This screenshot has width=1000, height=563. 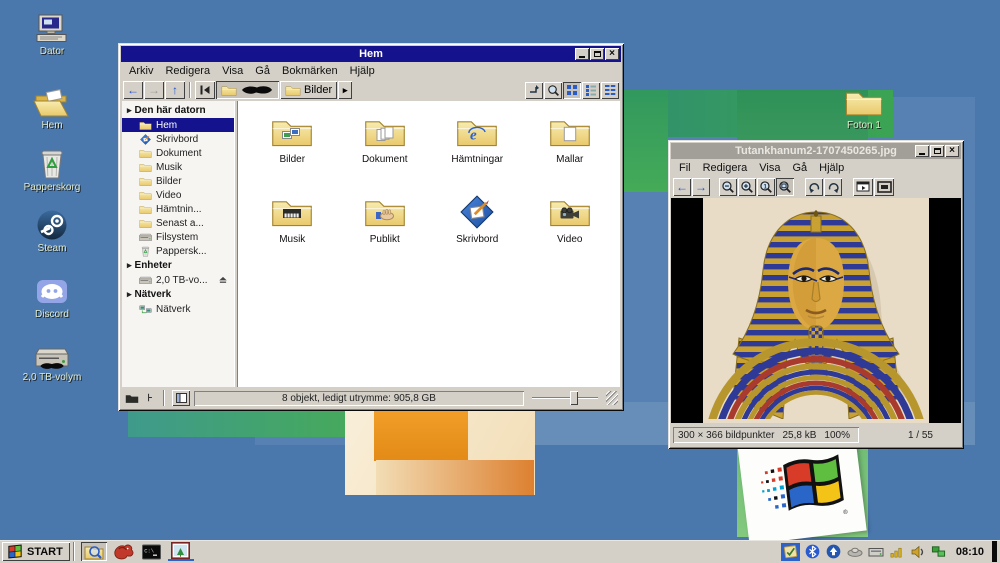 I want to click on zoom-slider, so click(x=565, y=398).